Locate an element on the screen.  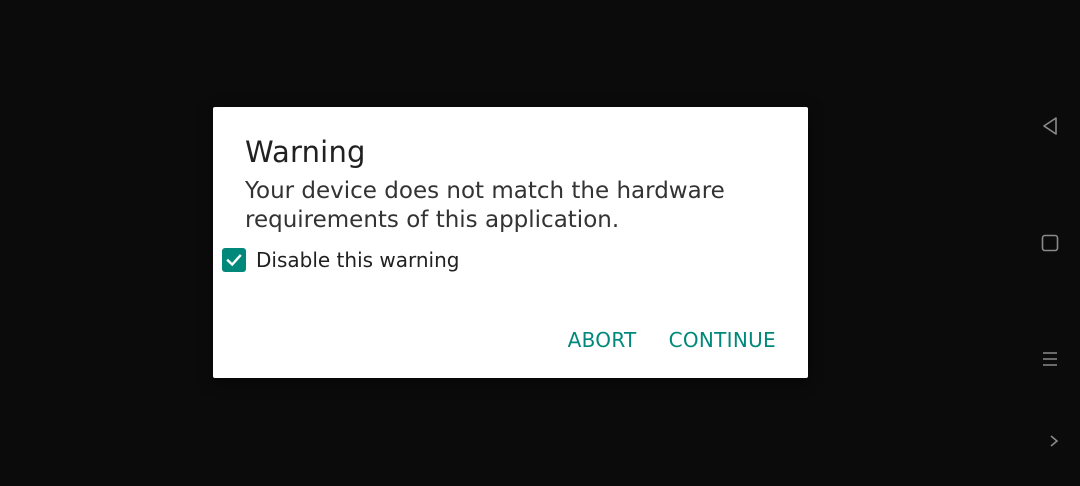
checkmark-icon is located at coordinates (234, 260).